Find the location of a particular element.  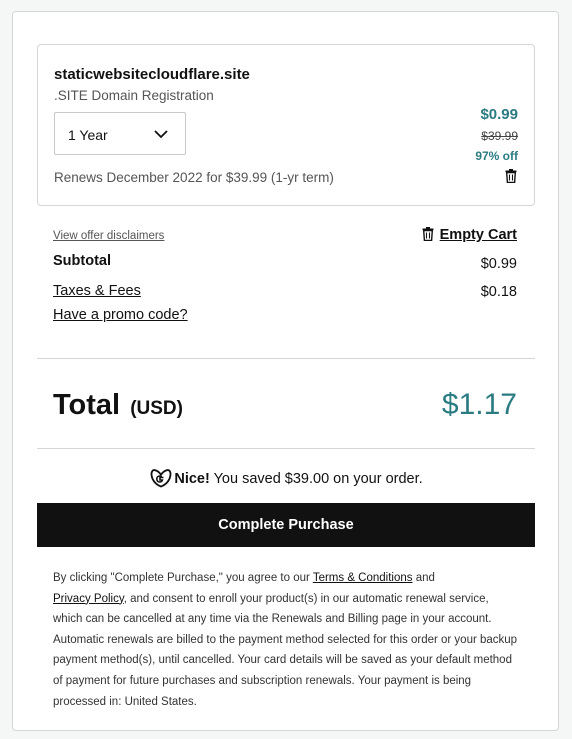

empty-cart-label: Empty Cart is located at coordinates (478, 235).